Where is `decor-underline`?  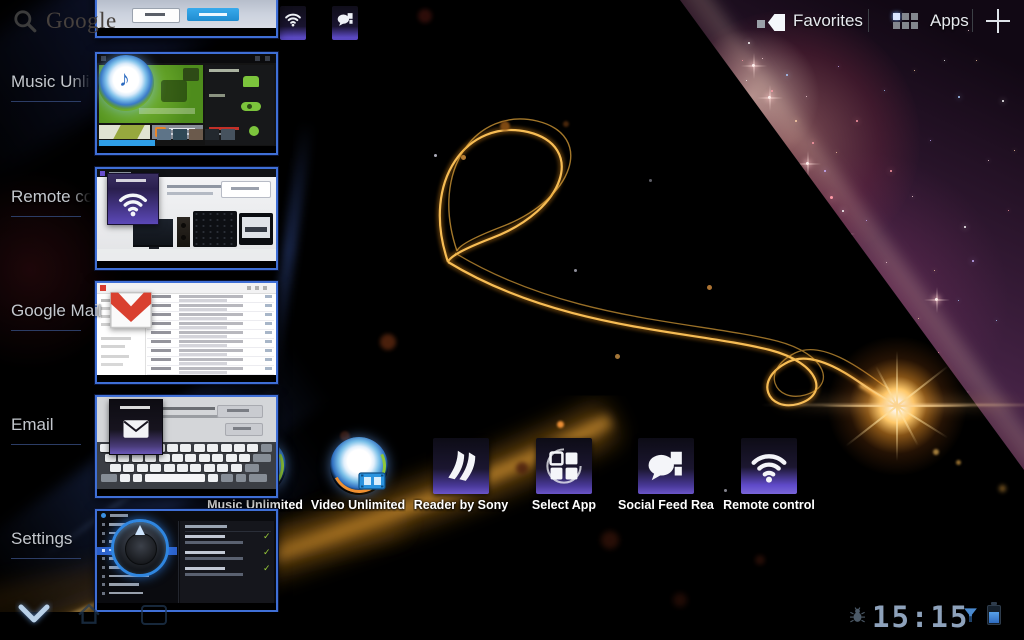 decor-underline is located at coordinates (46, 558).